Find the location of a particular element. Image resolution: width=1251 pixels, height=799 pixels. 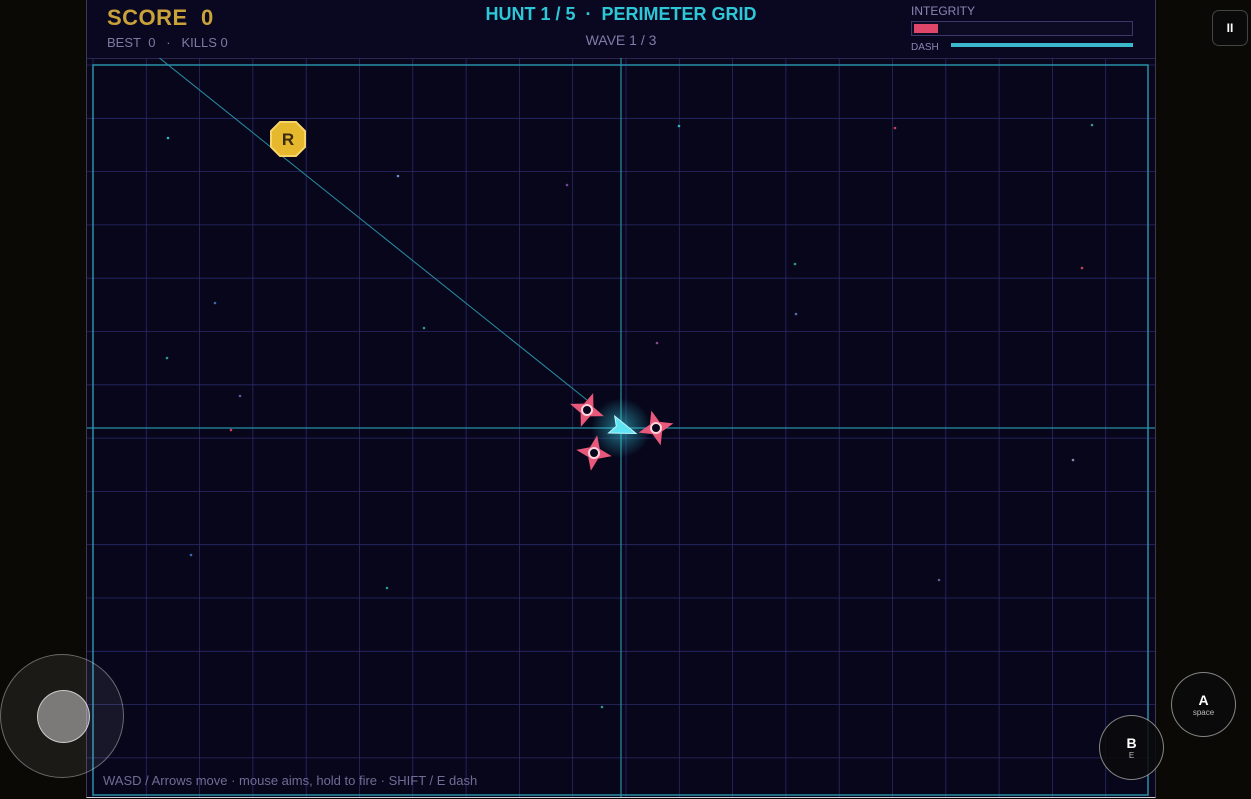

dash-bar is located at coordinates (1042, 45).